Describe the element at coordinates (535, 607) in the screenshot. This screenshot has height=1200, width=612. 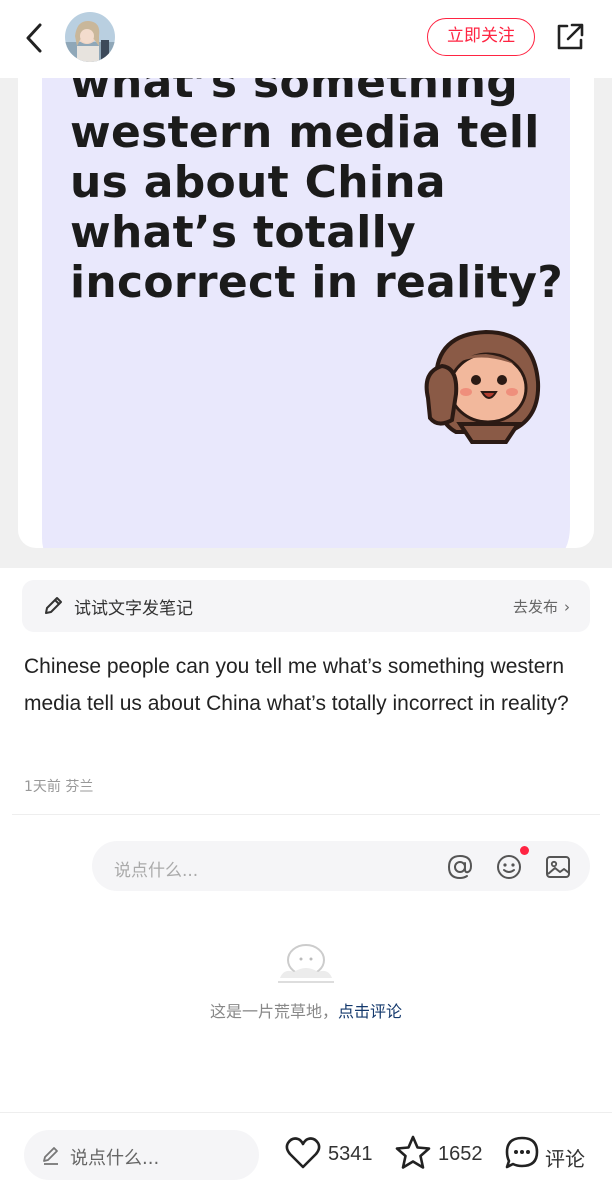
I see `publish-label: 去发布` at that location.